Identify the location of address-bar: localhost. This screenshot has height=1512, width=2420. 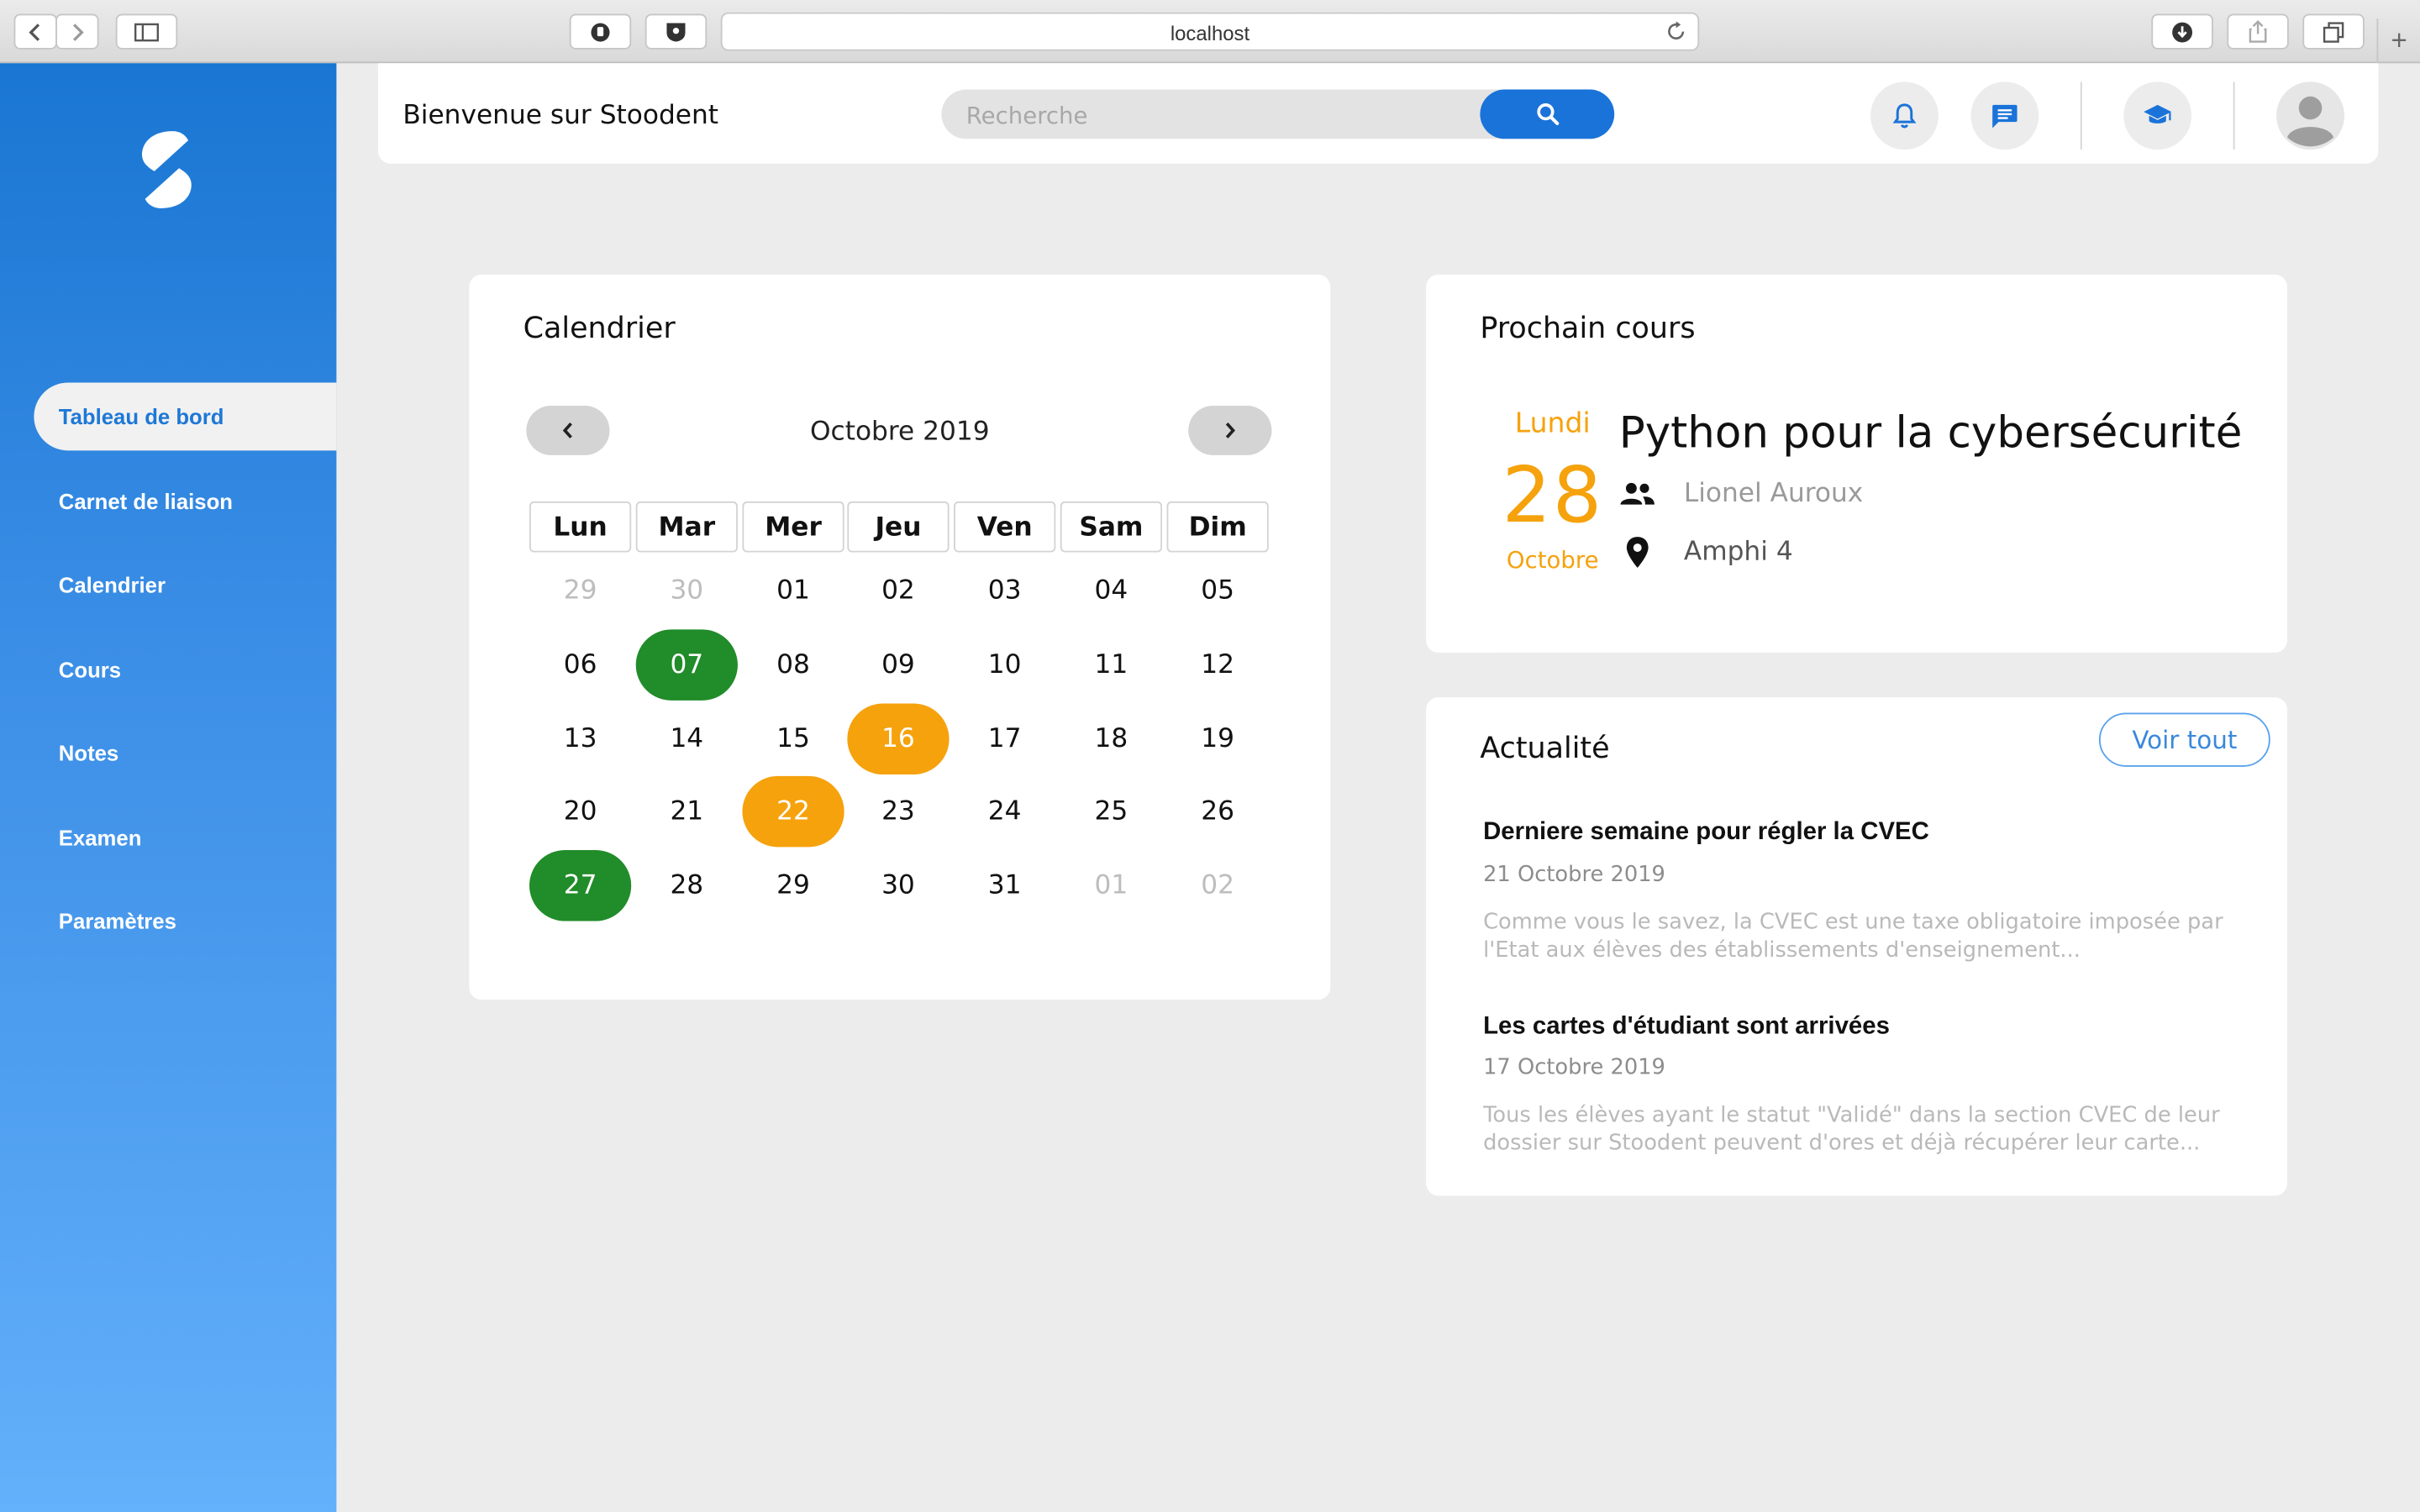
(1210, 31).